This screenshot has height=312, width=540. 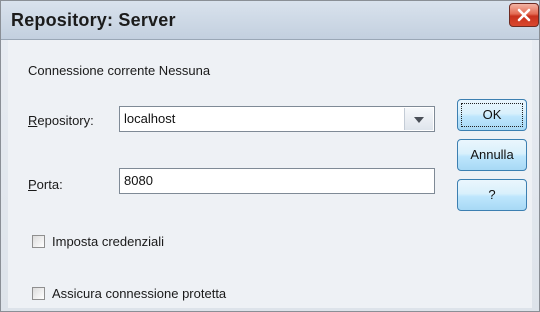 I want to click on secure-connection-checkbox-label: Assicura connessione protetta, so click(x=139, y=293).